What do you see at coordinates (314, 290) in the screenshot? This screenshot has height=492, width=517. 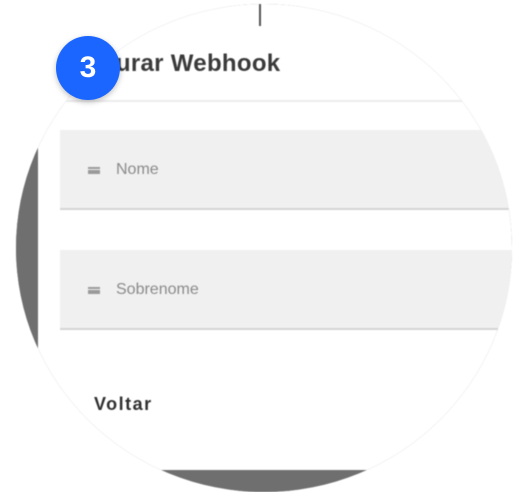 I see `sobrenome-input` at bounding box center [314, 290].